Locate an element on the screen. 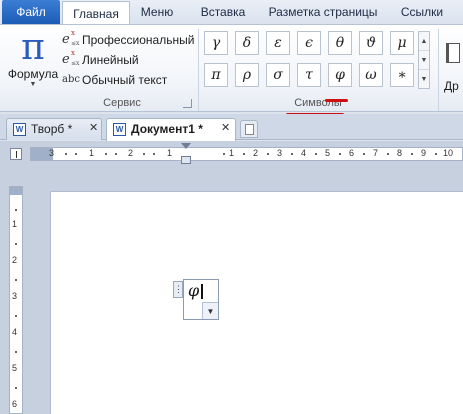  first-line-indent-handle is located at coordinates (186, 146).